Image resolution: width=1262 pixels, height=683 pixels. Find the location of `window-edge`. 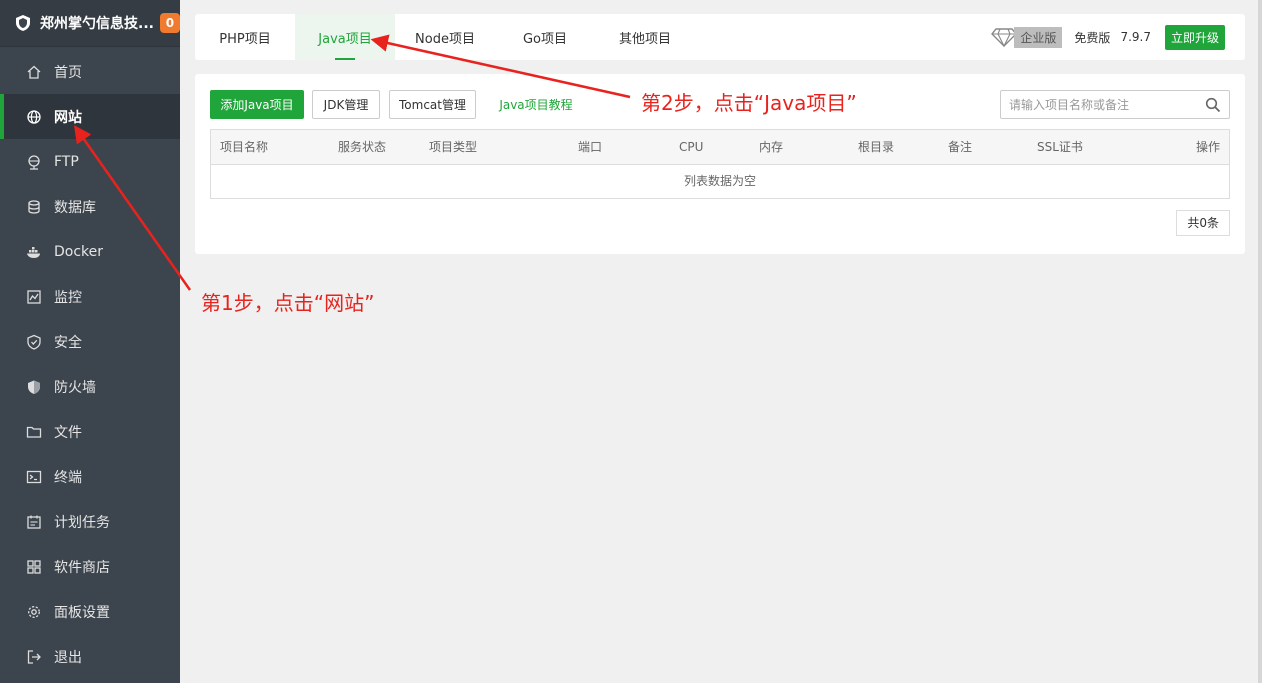

window-edge is located at coordinates (1260, 341).